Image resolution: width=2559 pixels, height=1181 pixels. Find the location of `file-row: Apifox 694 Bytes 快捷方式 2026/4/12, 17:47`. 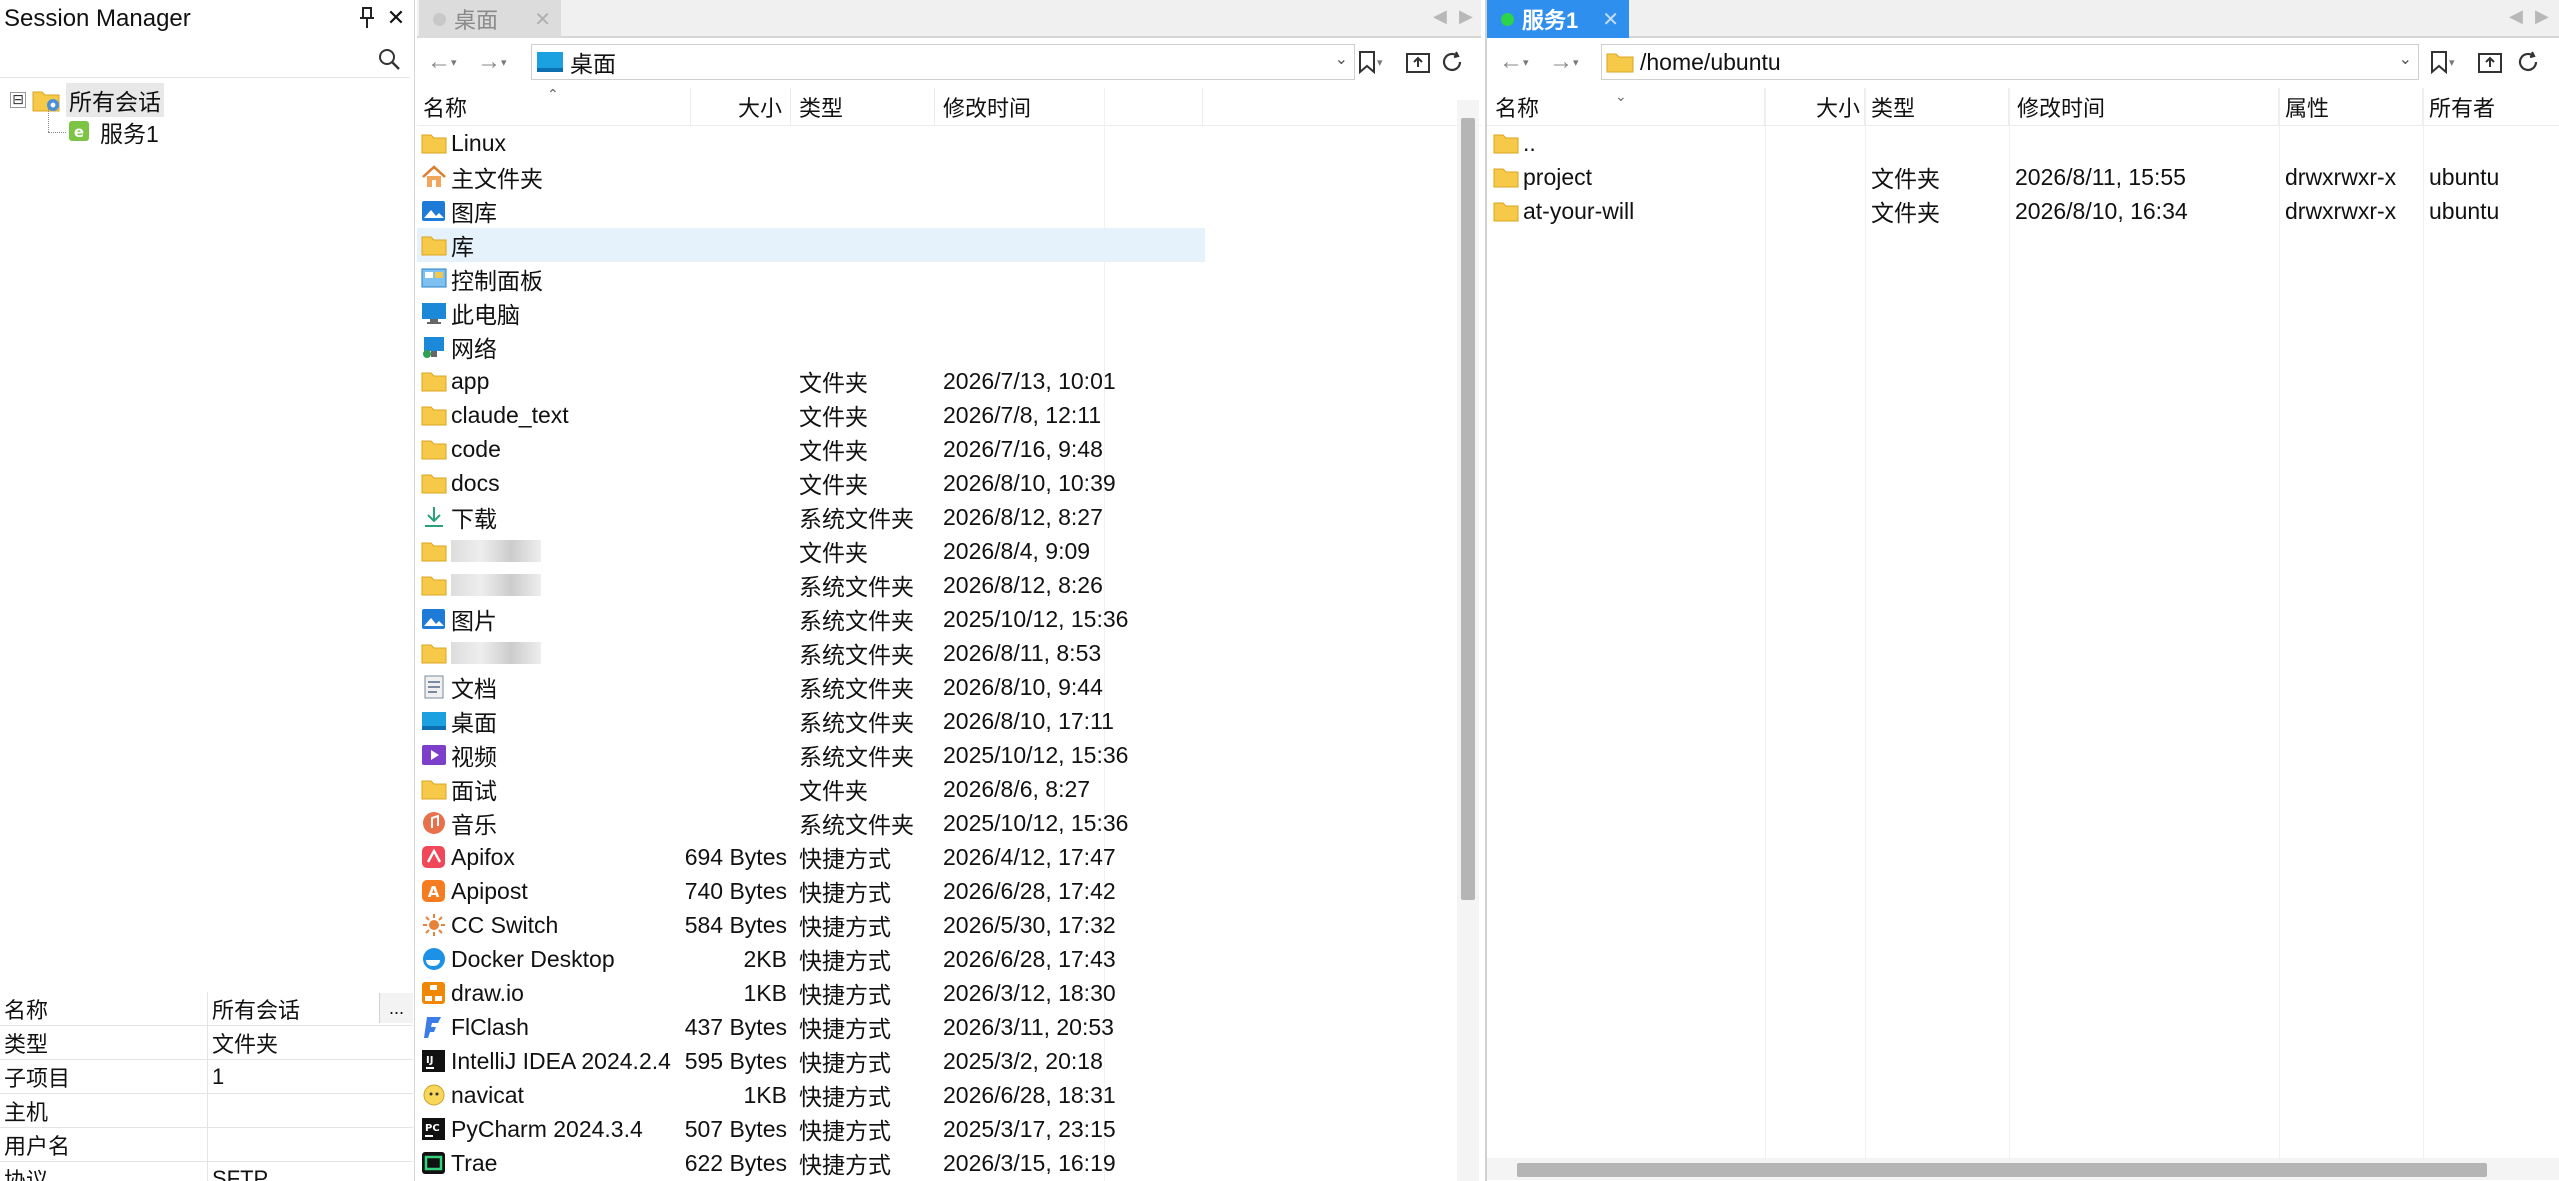

file-row: Apifox 694 Bytes 快捷方式 2026/4/12, 17:47 is located at coordinates (811, 857).